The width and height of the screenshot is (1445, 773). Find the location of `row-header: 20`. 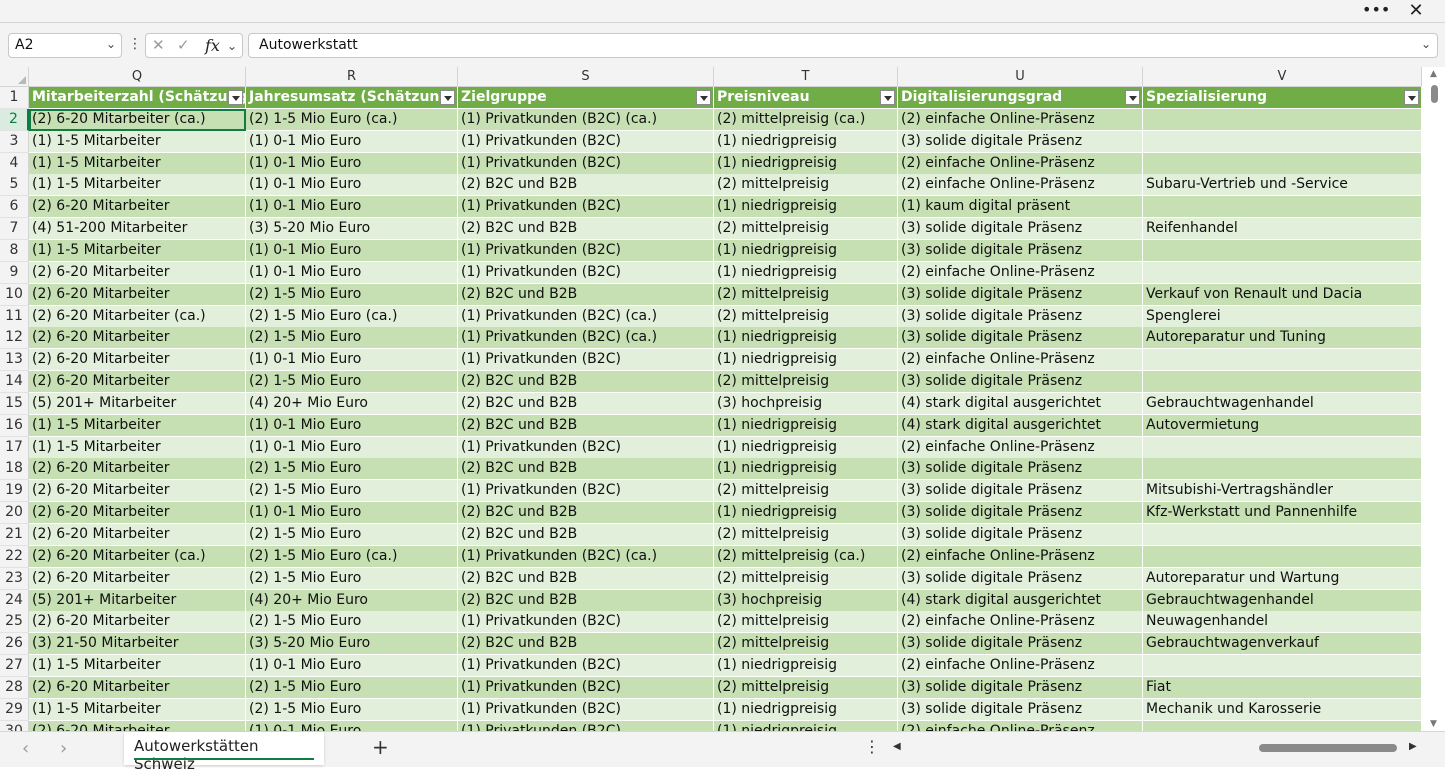

row-header: 20 is located at coordinates (14, 513).